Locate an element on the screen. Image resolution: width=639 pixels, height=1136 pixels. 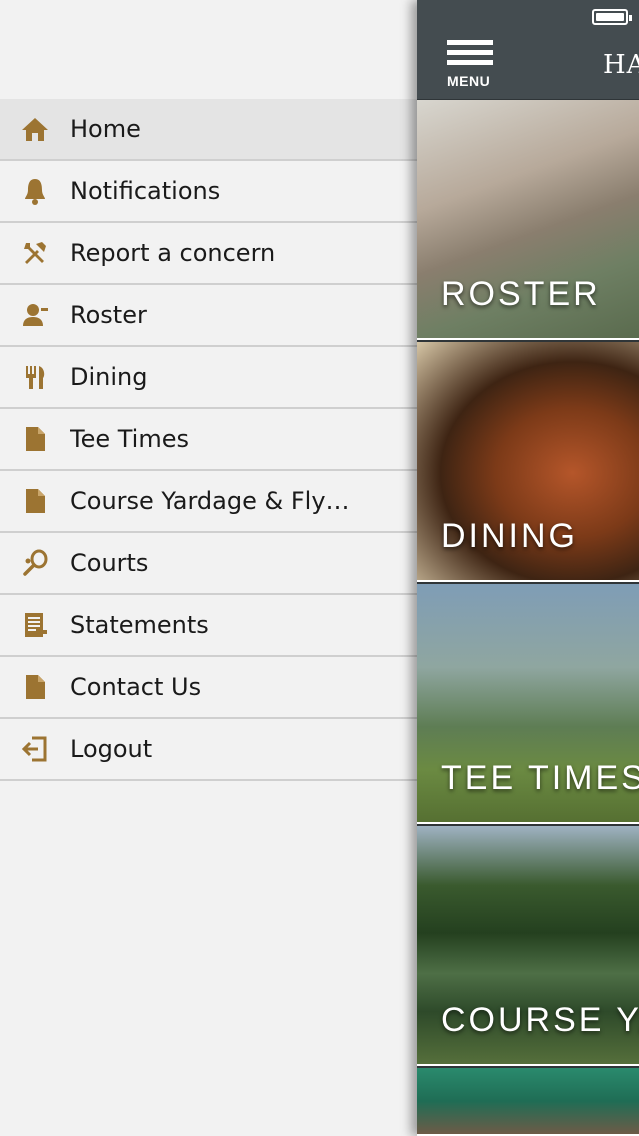
brand-title: HA is located at coordinates (621, 65).